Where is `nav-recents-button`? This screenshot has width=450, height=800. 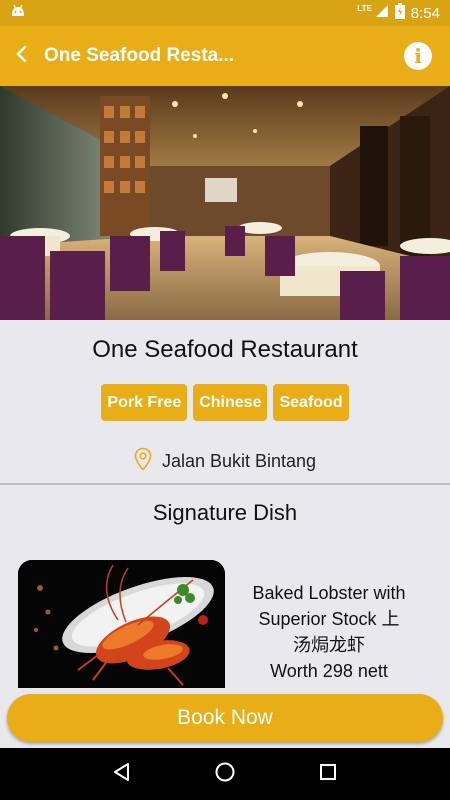
nav-recents-button is located at coordinates (328, 774).